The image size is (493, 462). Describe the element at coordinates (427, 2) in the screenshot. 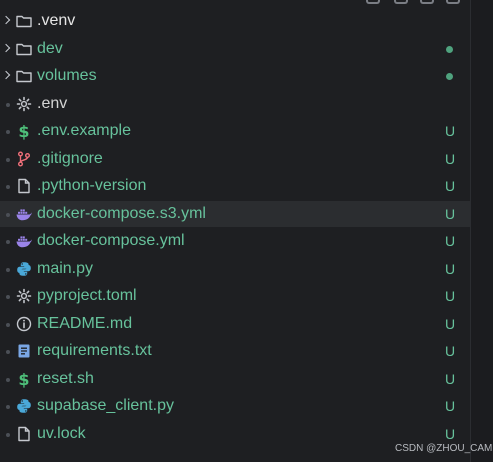

I see `refresh-icon` at that location.